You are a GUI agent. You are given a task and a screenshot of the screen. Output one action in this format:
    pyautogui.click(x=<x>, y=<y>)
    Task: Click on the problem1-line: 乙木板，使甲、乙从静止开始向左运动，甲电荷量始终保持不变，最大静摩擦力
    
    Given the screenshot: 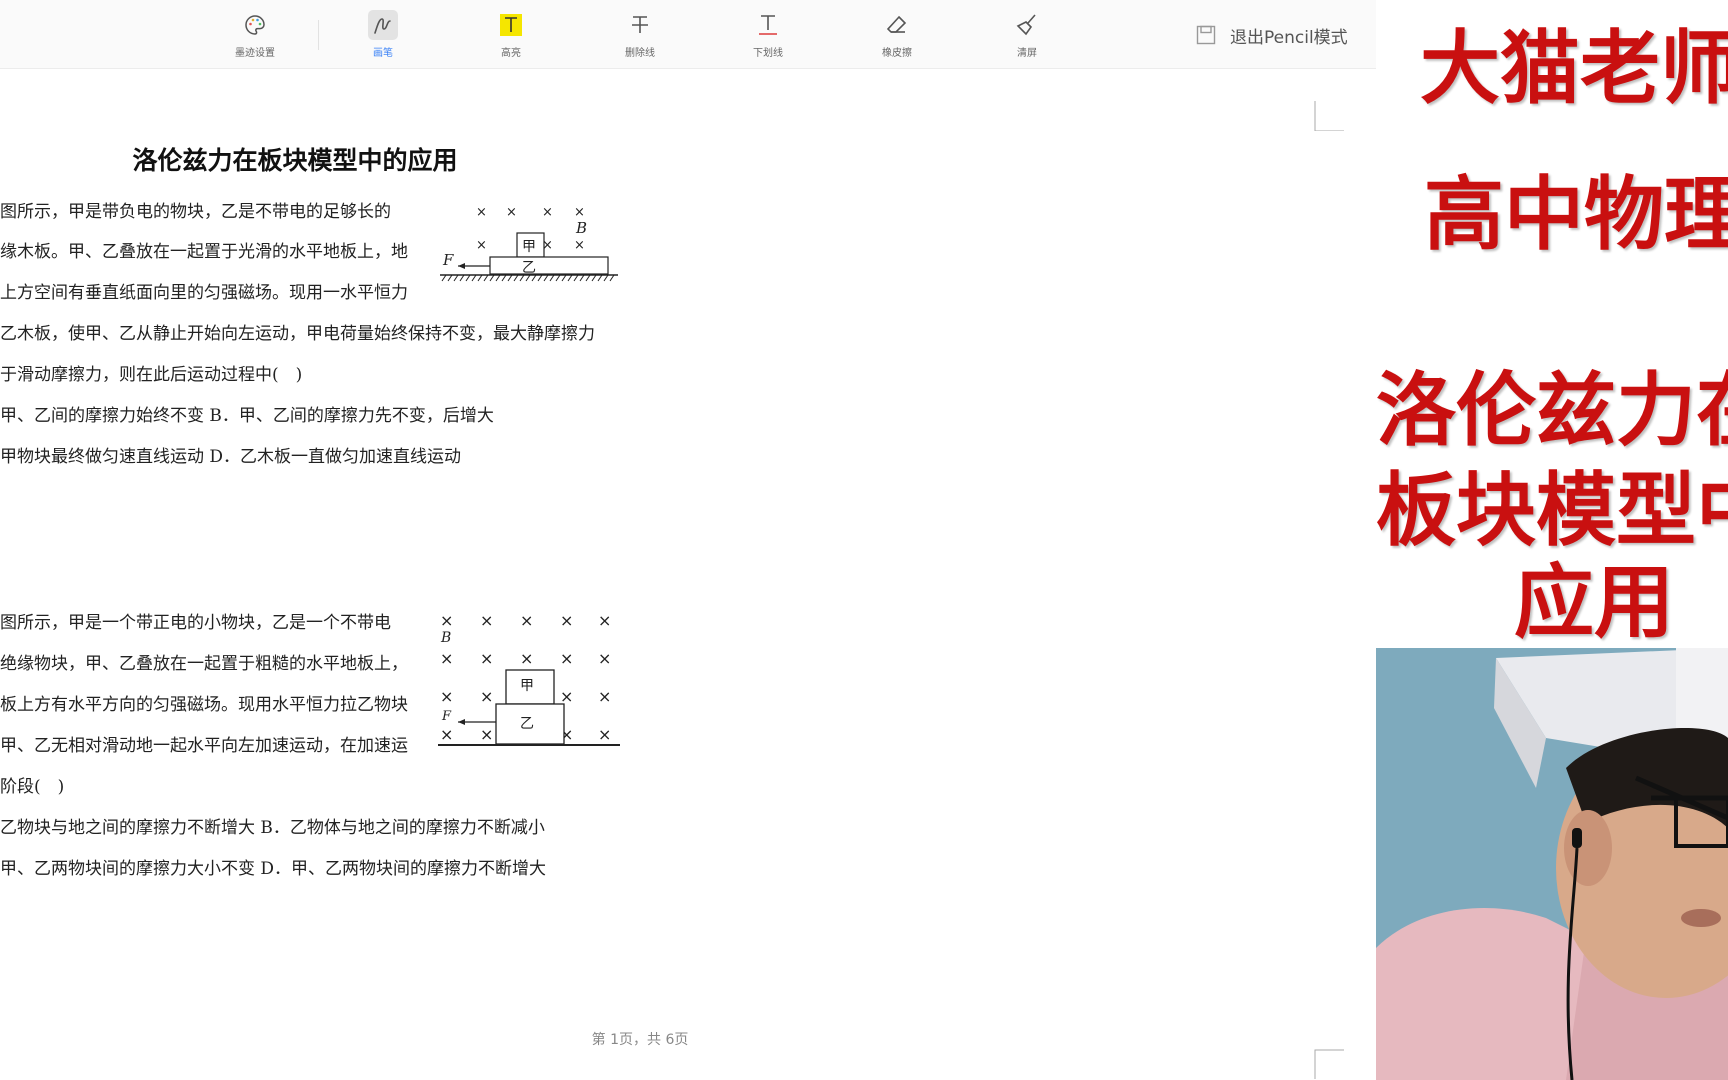 What is the action you would take?
    pyautogui.click(x=297, y=334)
    